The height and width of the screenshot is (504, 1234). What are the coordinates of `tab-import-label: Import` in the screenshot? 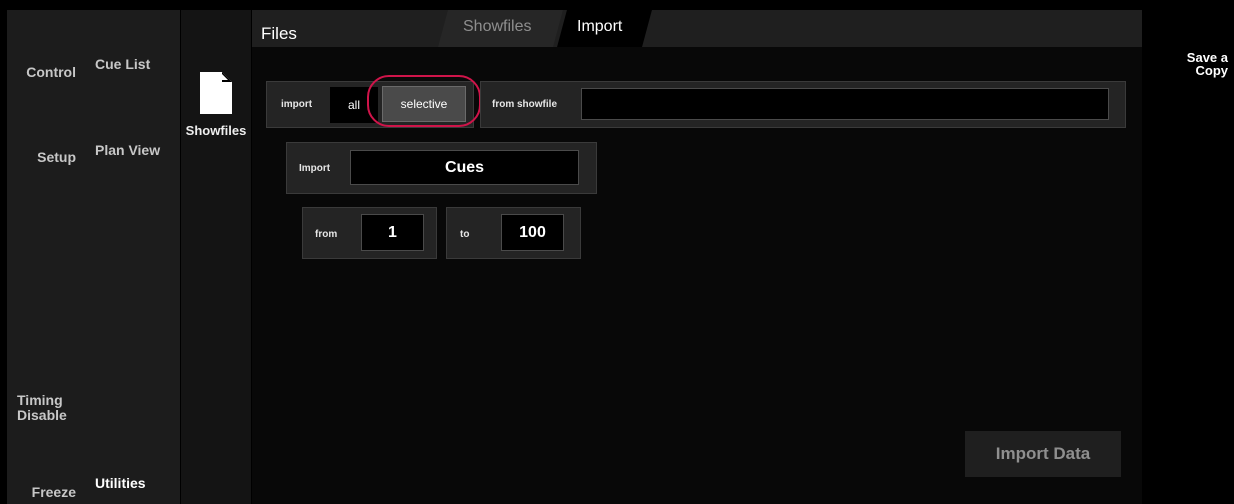 It's located at (600, 26).